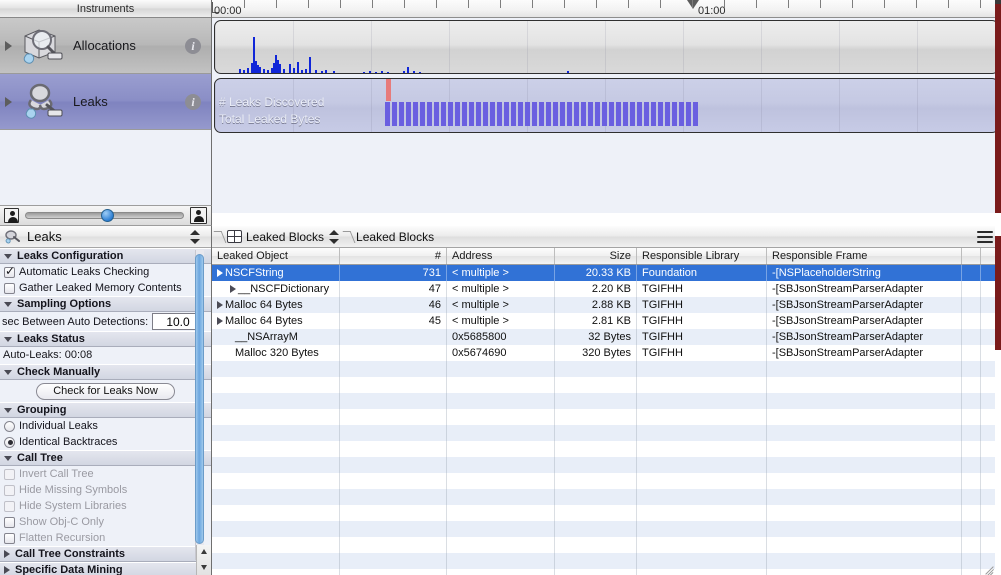 Image resolution: width=1001 pixels, height=575 pixels. What do you see at coordinates (596, 256) in the screenshot?
I see `column-header-size: Size` at bounding box center [596, 256].